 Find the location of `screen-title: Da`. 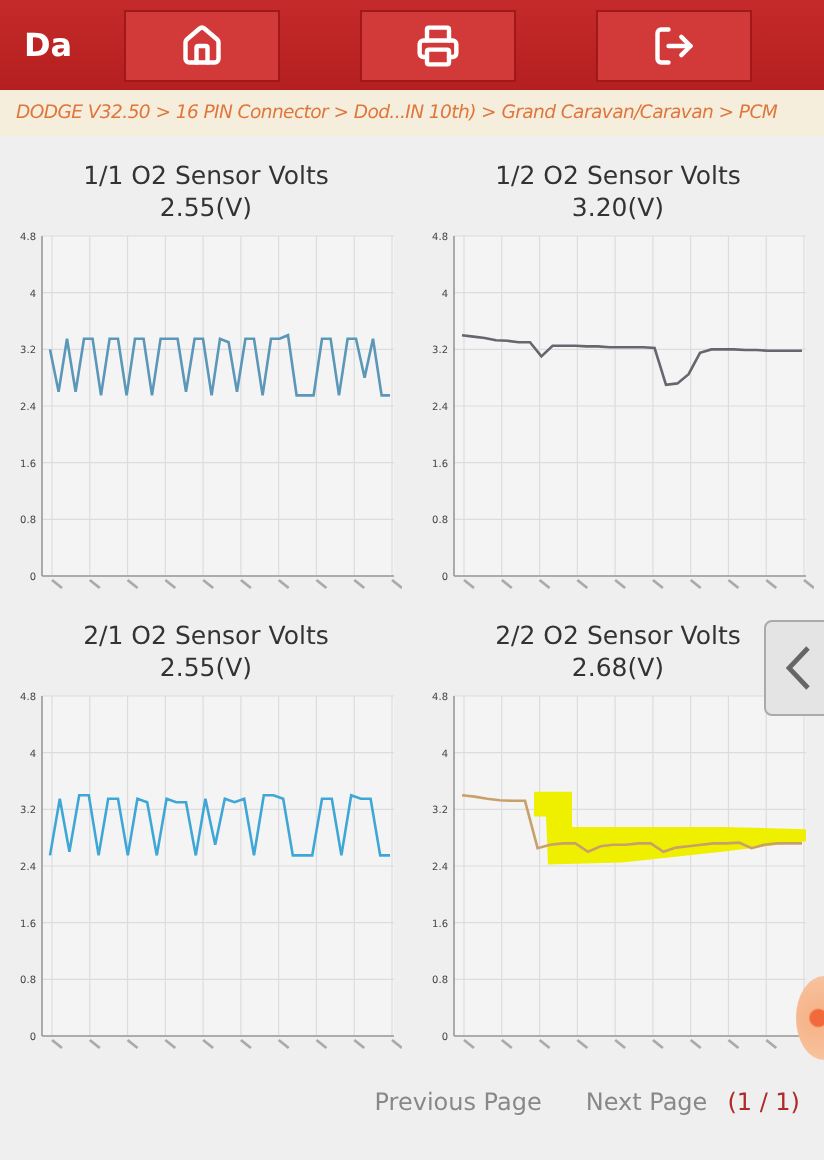

screen-title: Da is located at coordinates (49, 45).